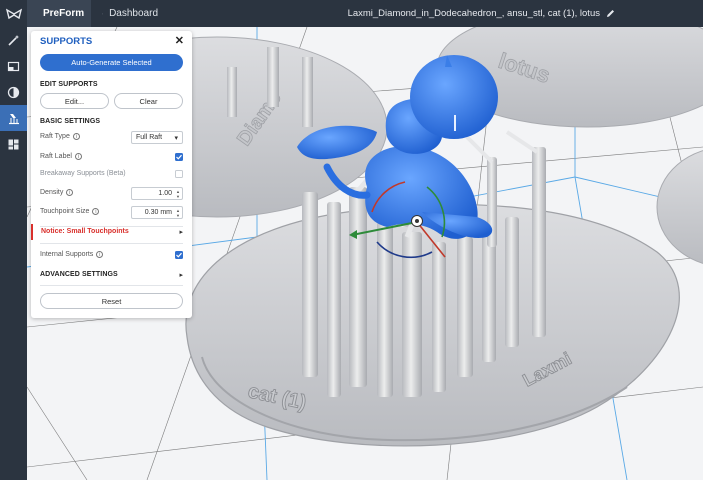 This screenshot has height=480, width=703. I want to click on density-text: Density, so click(52, 192).